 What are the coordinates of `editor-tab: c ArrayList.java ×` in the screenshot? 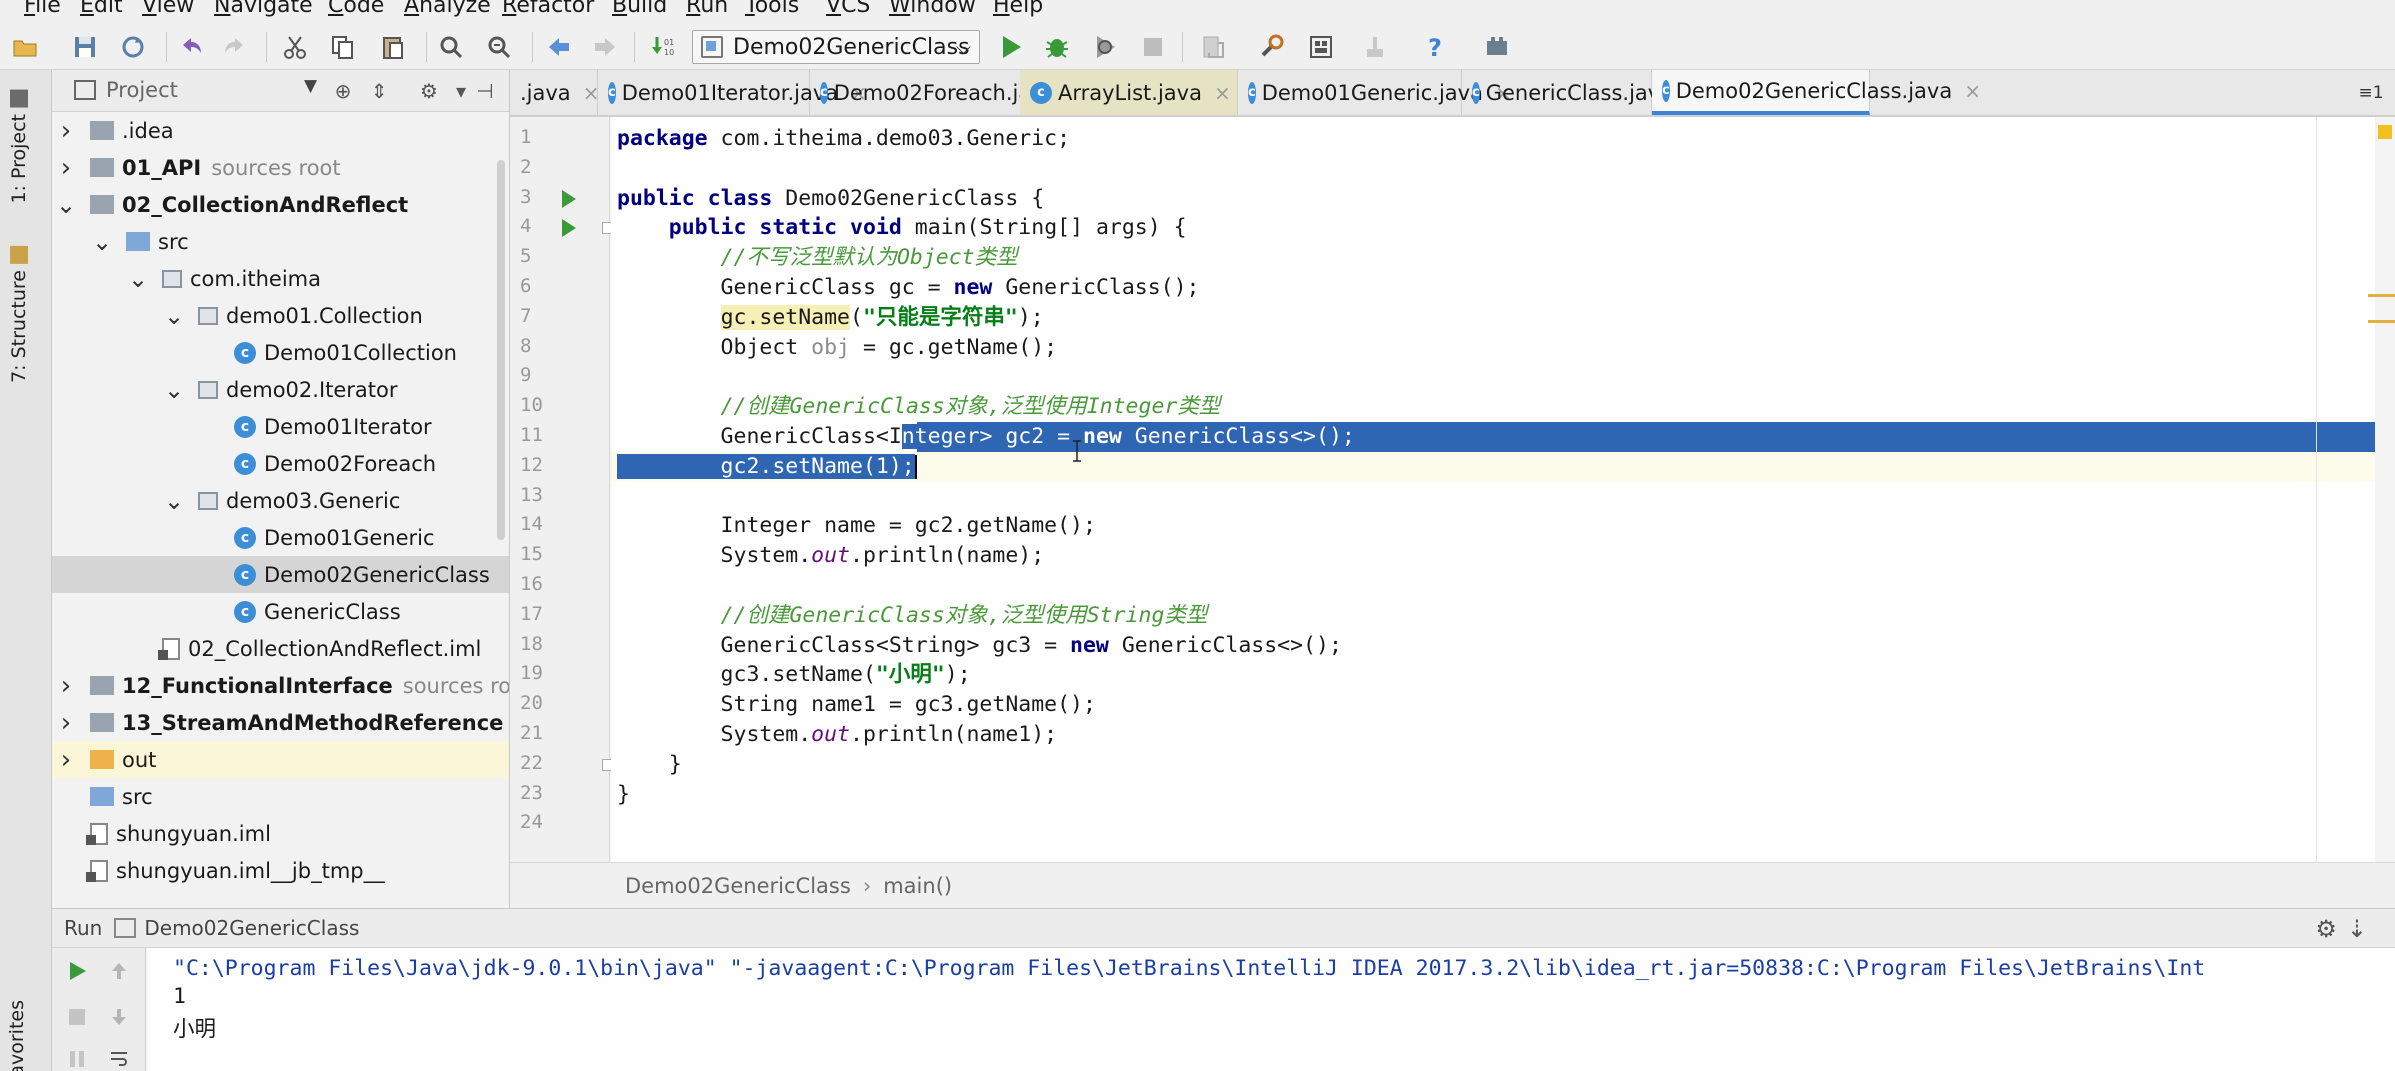 It's located at (1129, 92).